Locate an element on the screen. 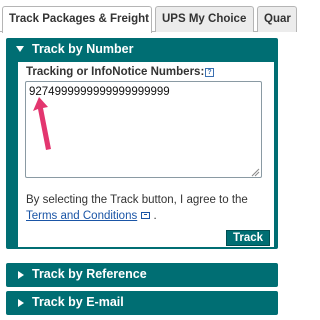 The height and width of the screenshot is (320, 320). tracking-numbers-label: Tracking or InfoNotice Numbers: is located at coordinates (115, 72).